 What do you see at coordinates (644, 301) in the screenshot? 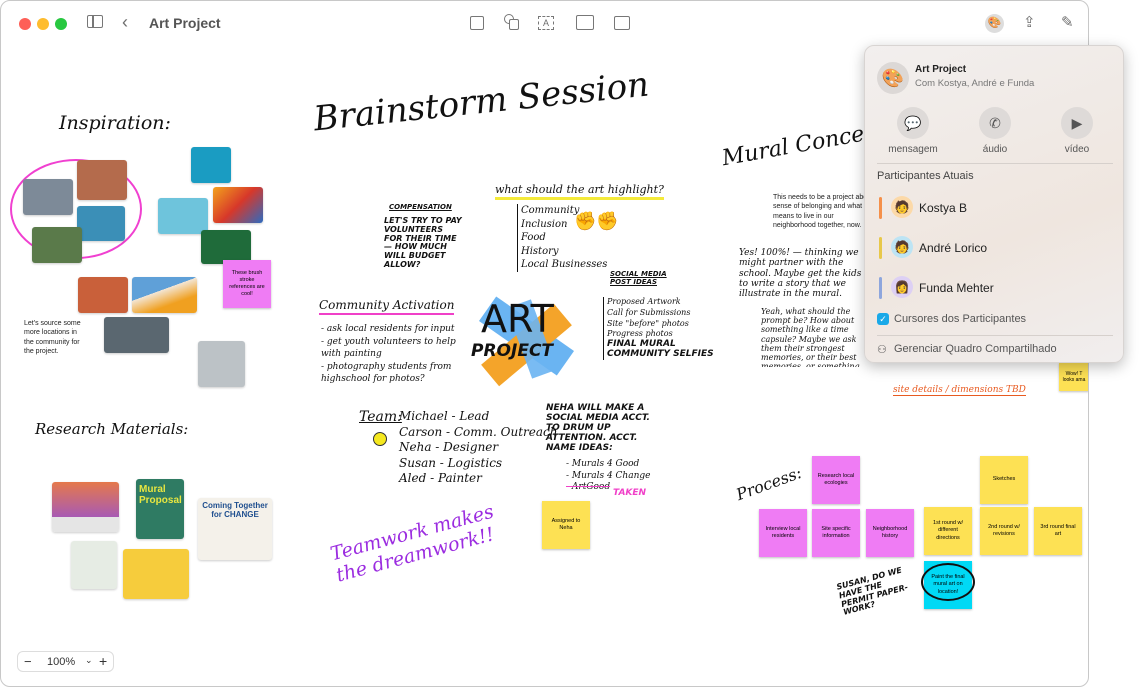
I see `list-item: Proposed Artwork` at bounding box center [644, 301].